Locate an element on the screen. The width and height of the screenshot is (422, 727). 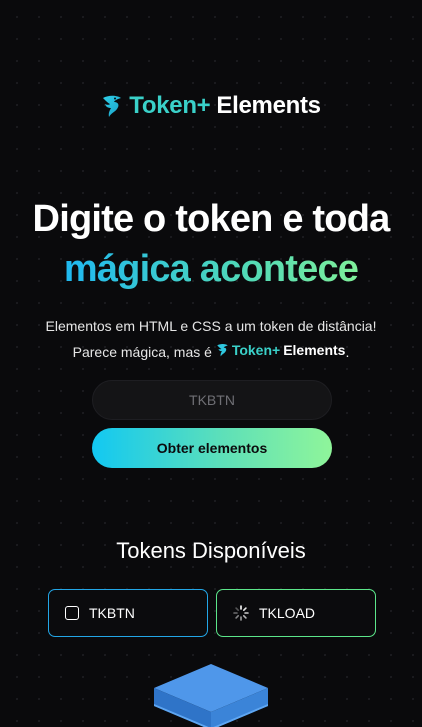
token-card-label: TKLOAD is located at coordinates (287, 613).